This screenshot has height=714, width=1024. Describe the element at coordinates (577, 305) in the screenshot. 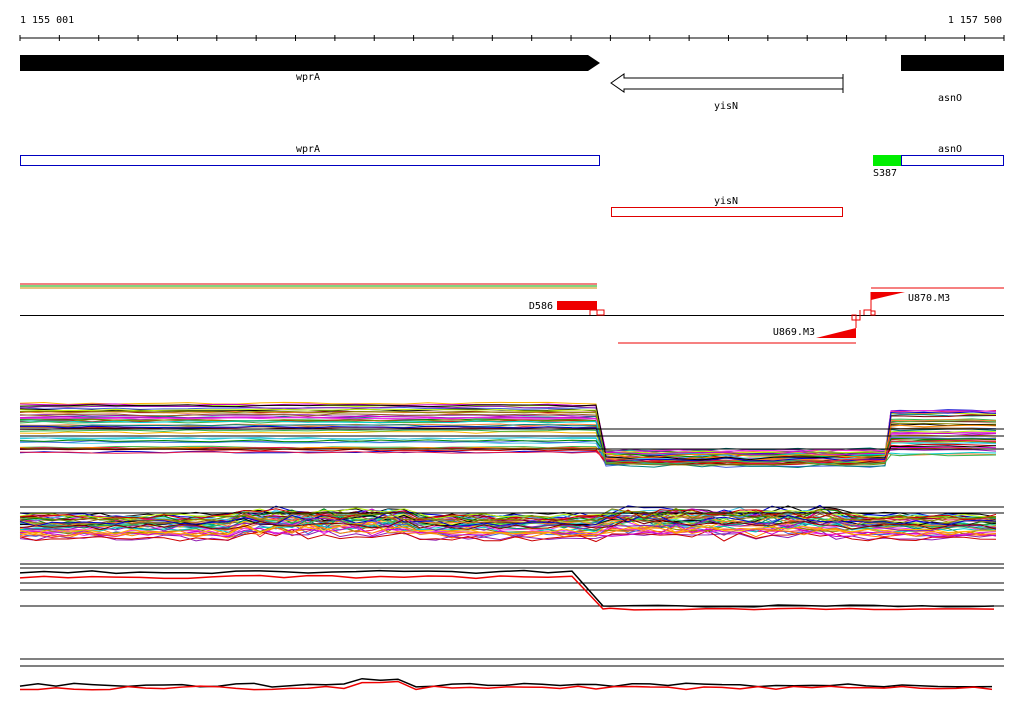

I see `feature-block-D586` at that location.